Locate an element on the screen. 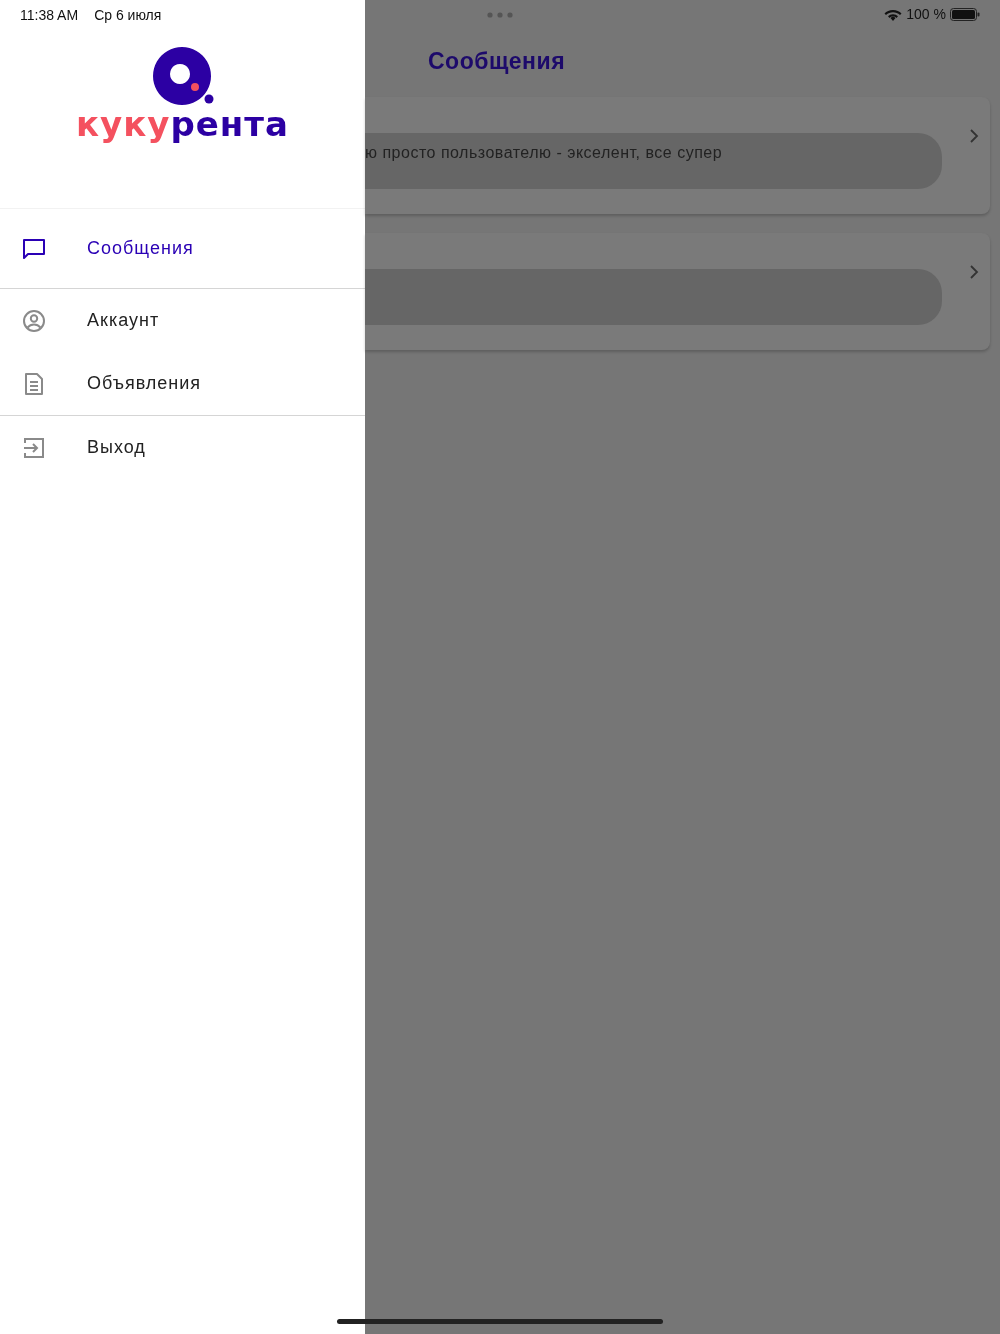 The width and height of the screenshot is (1000, 1334). menu-item: Объявления is located at coordinates (182, 383).